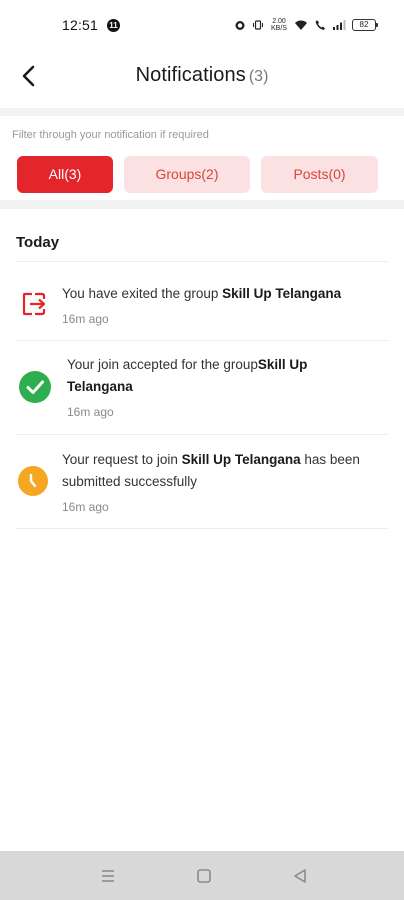 This screenshot has width=404, height=900. I want to click on vibrate-icon, so click(258, 25).